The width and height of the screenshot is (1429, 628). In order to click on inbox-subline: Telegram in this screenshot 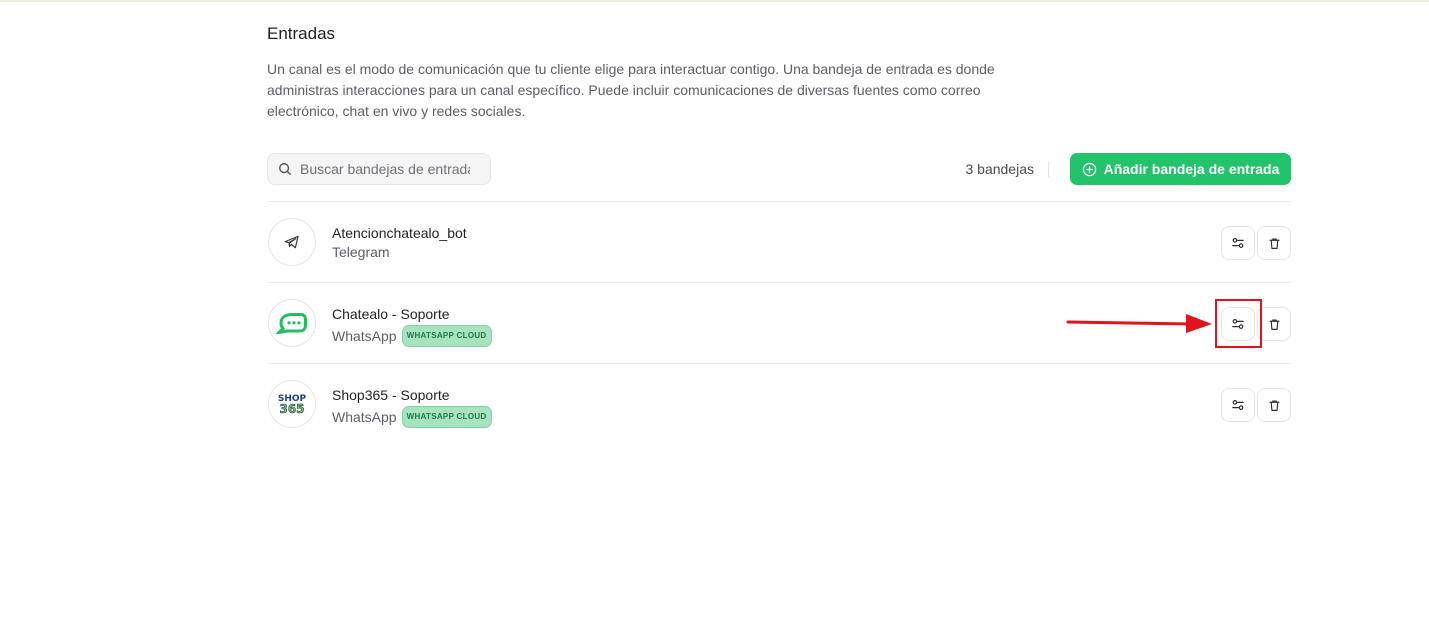, I will do `click(361, 252)`.